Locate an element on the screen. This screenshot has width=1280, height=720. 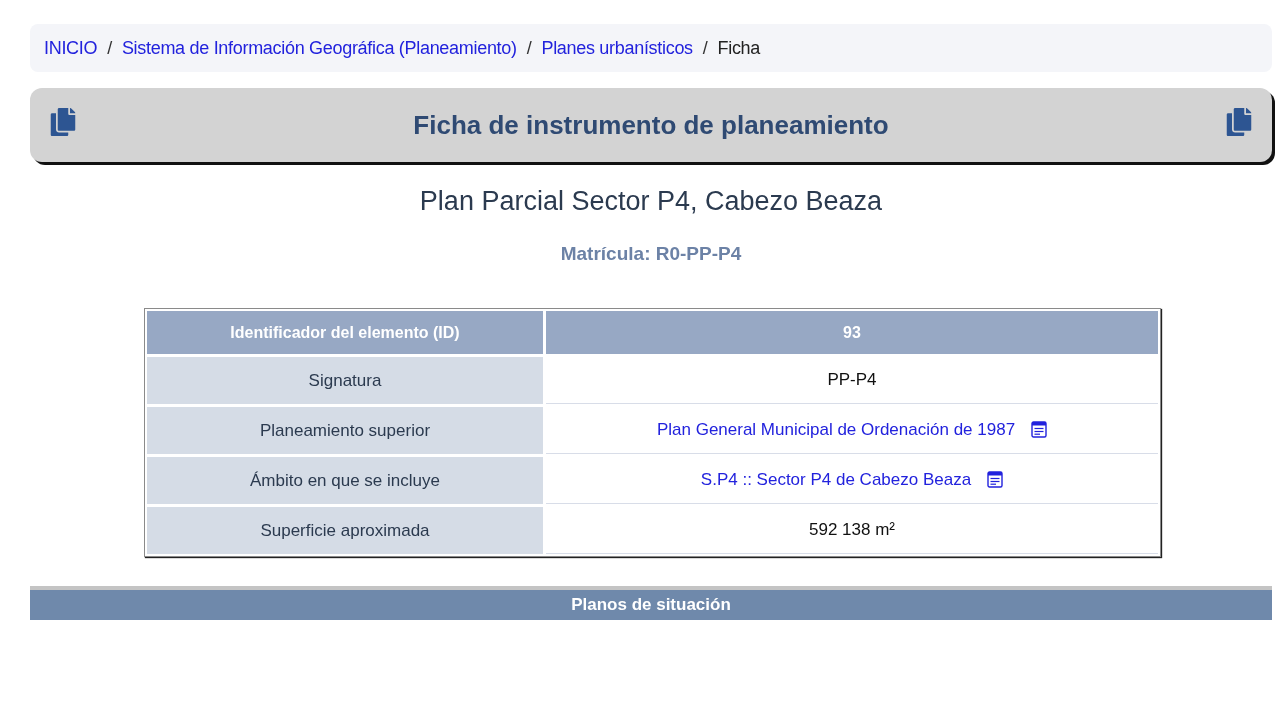
breadcrumb-current: Ficha is located at coordinates (739, 48).